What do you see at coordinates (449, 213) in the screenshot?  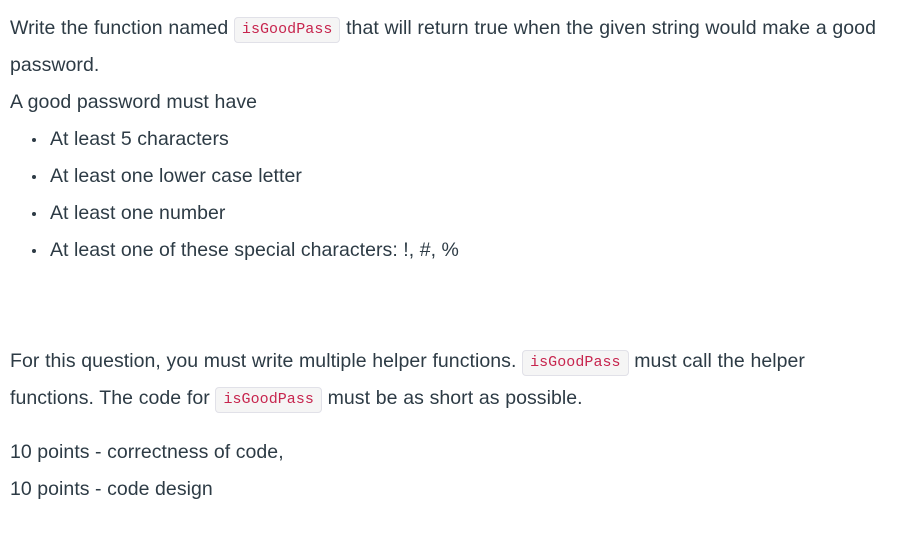 I see `list-item: At least one number` at bounding box center [449, 213].